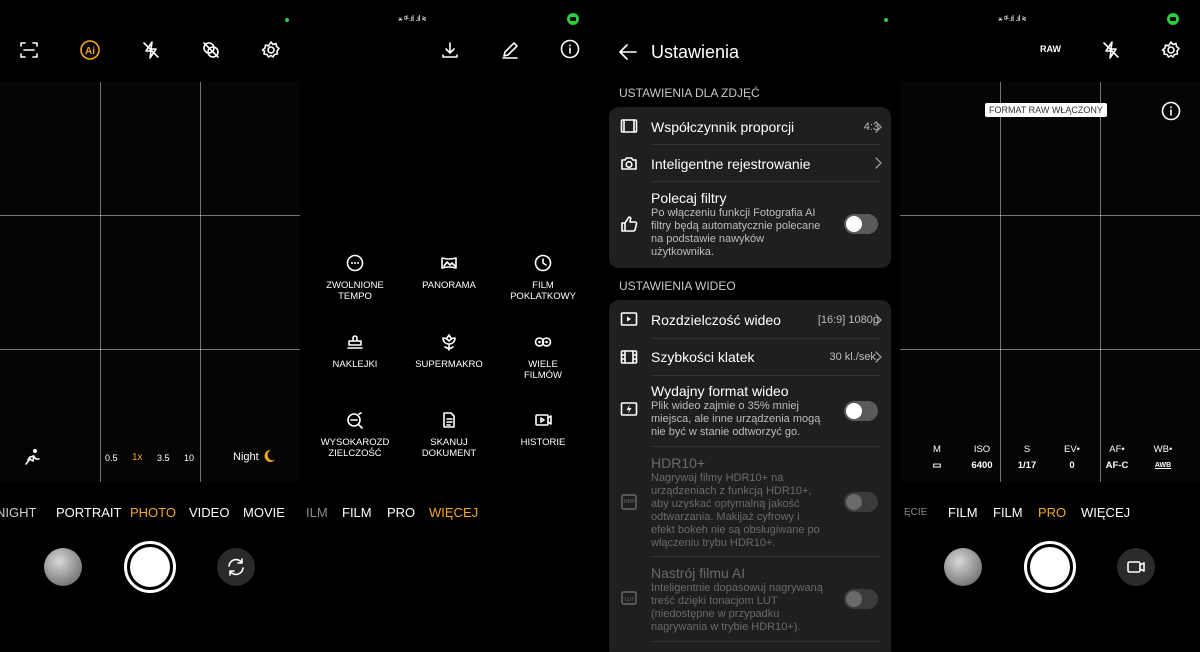  Describe the element at coordinates (189, 458) in the screenshot. I see `zoom-10: 10` at that location.